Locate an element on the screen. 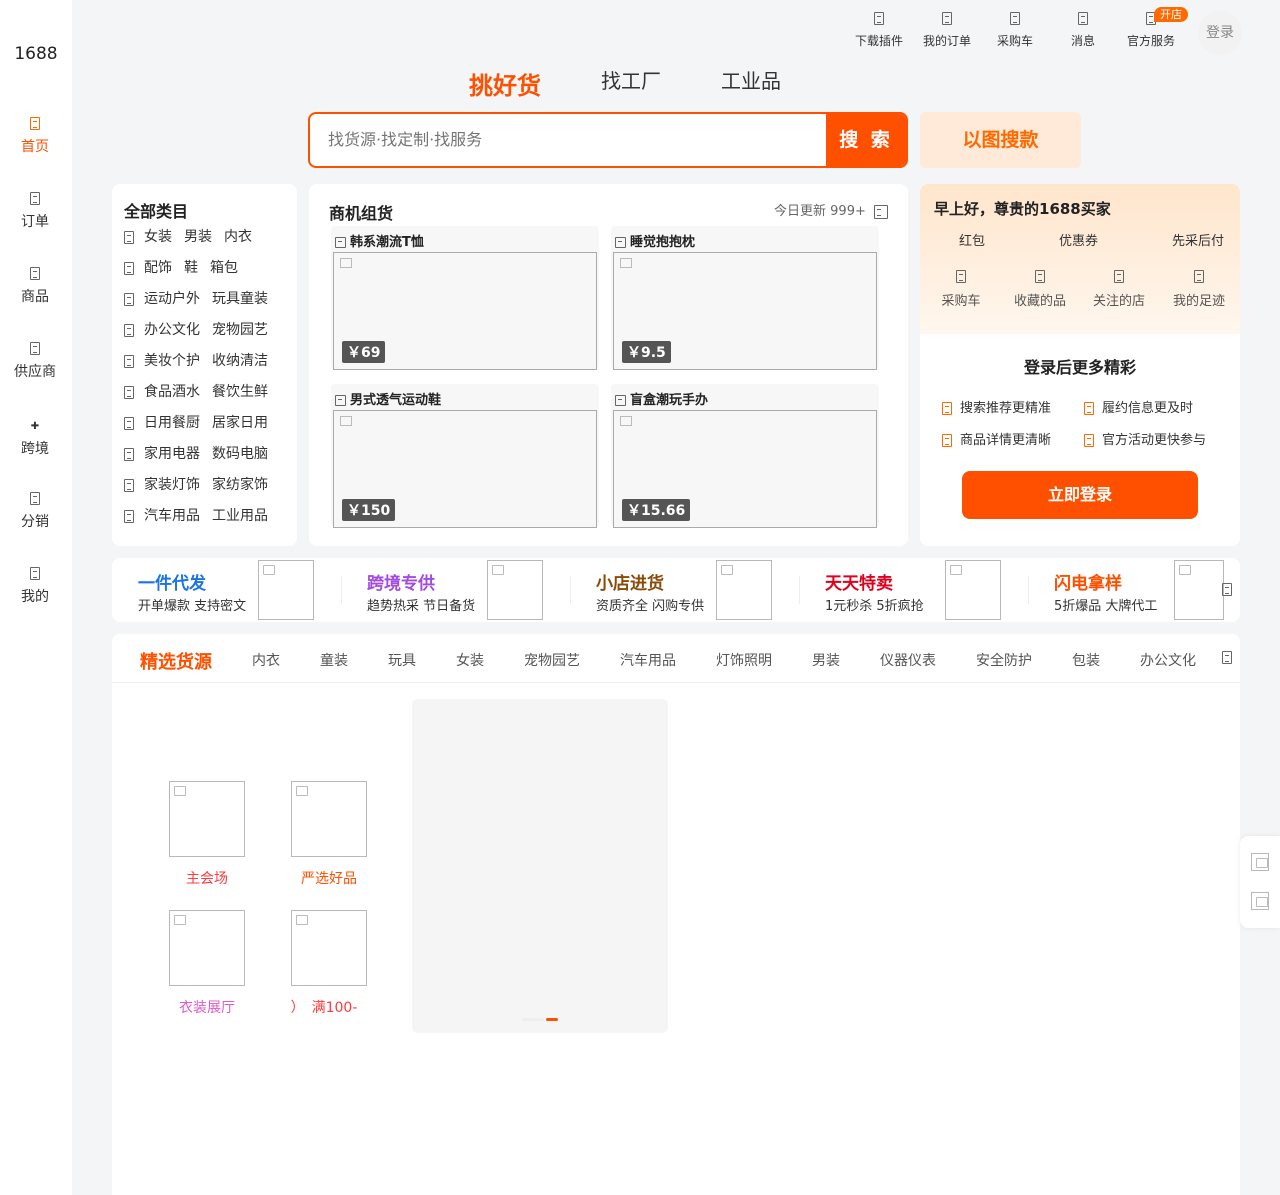 Image resolution: width=1280 pixels, height=1195 pixels. perk-coupon: 优惠券 is located at coordinates (1078, 239).